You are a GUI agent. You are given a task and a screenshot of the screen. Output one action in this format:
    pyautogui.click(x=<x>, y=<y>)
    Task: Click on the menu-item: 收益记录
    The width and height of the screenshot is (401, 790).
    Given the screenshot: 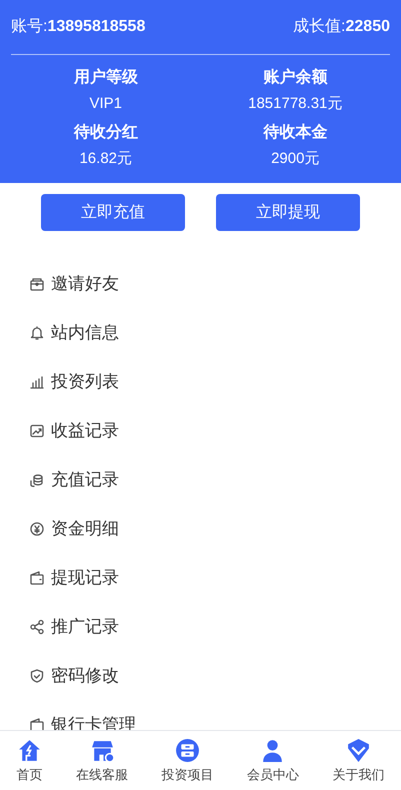 What is the action you would take?
    pyautogui.click(x=200, y=430)
    